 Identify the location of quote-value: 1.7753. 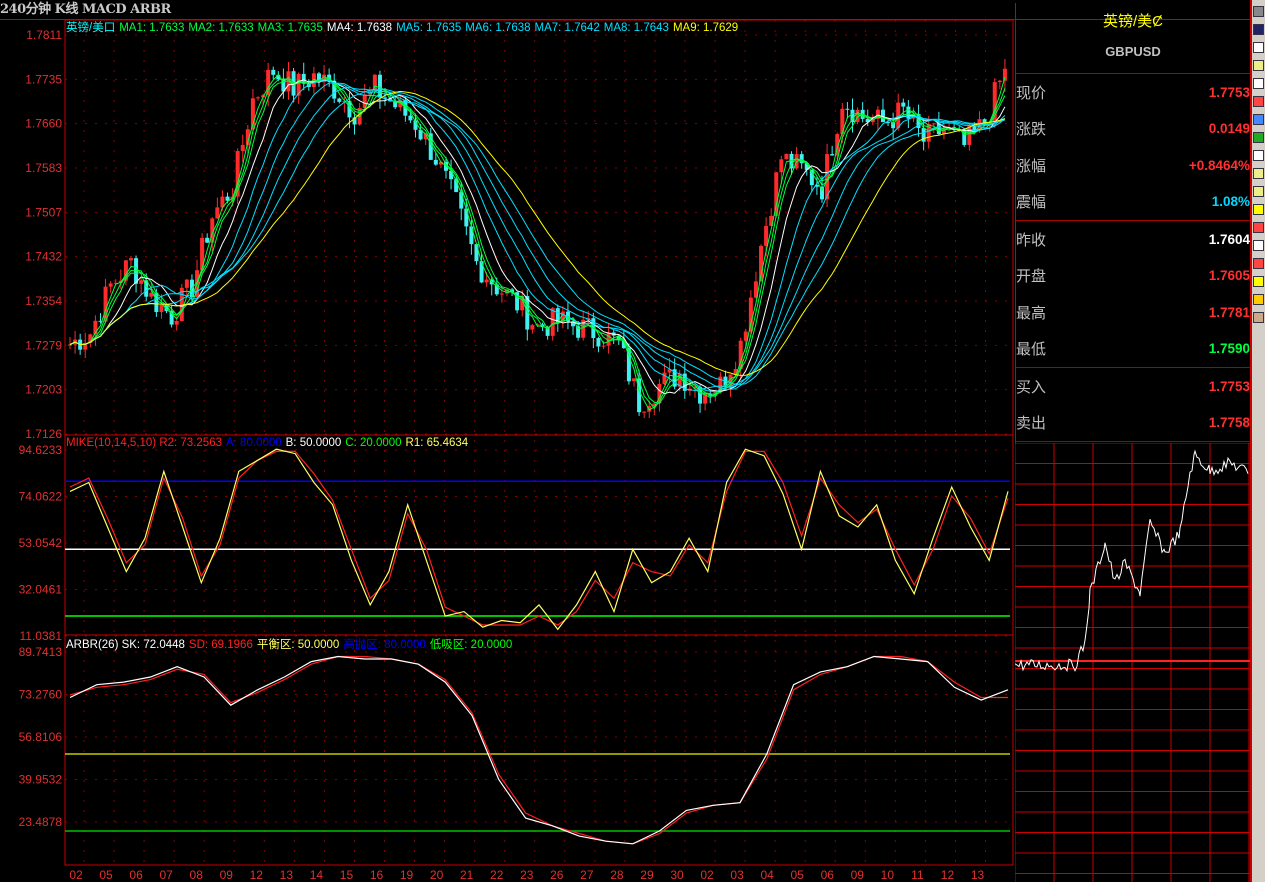
(1229, 386).